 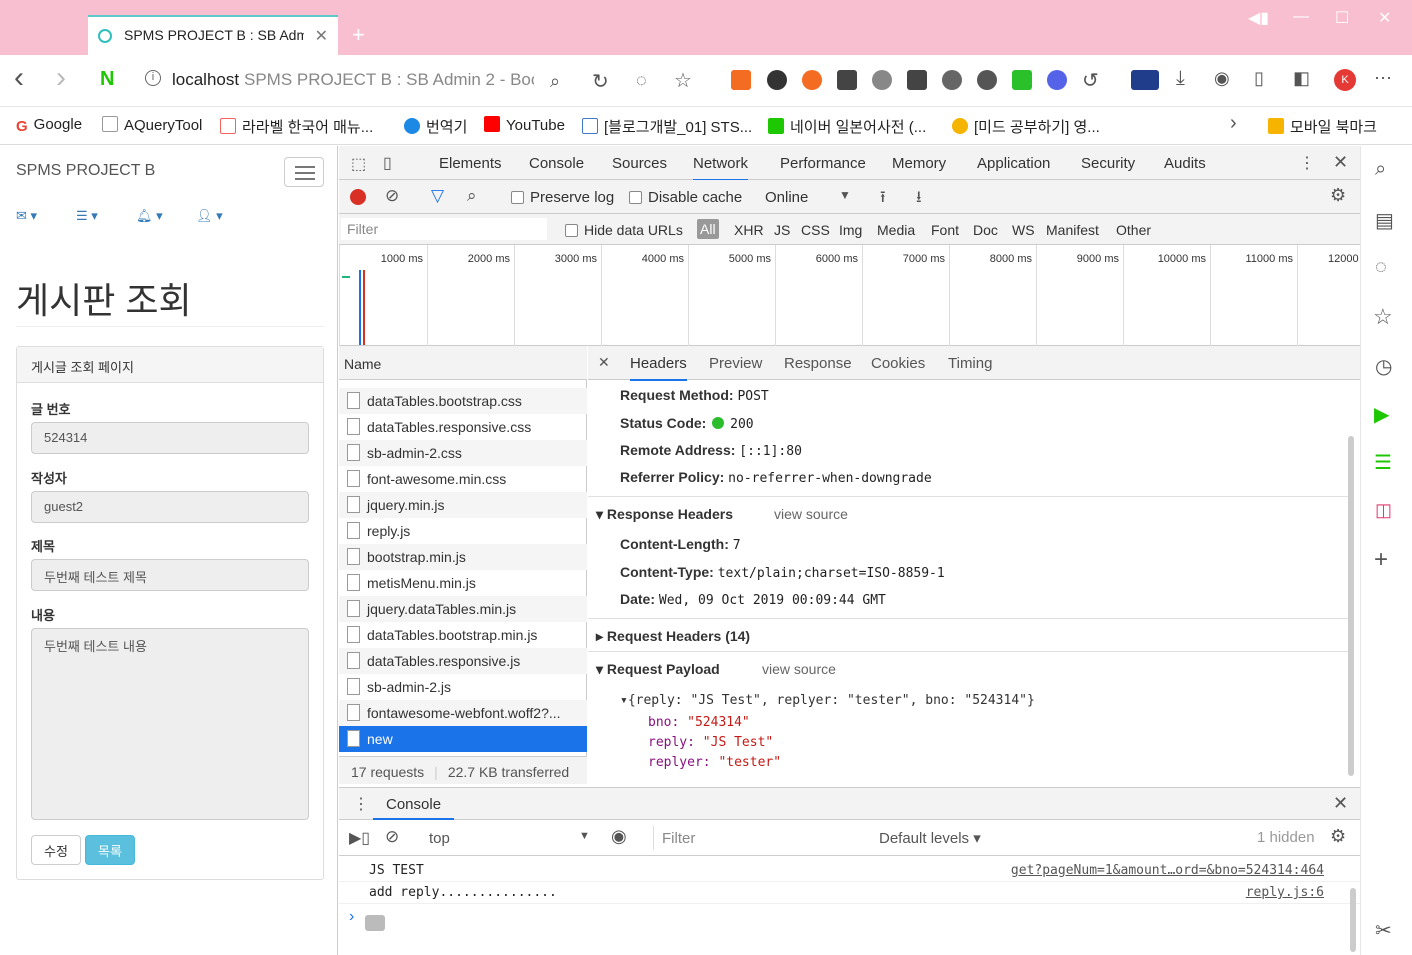 What do you see at coordinates (584, 836) in the screenshot?
I see `context-dropdown-icon: ▼` at bounding box center [584, 836].